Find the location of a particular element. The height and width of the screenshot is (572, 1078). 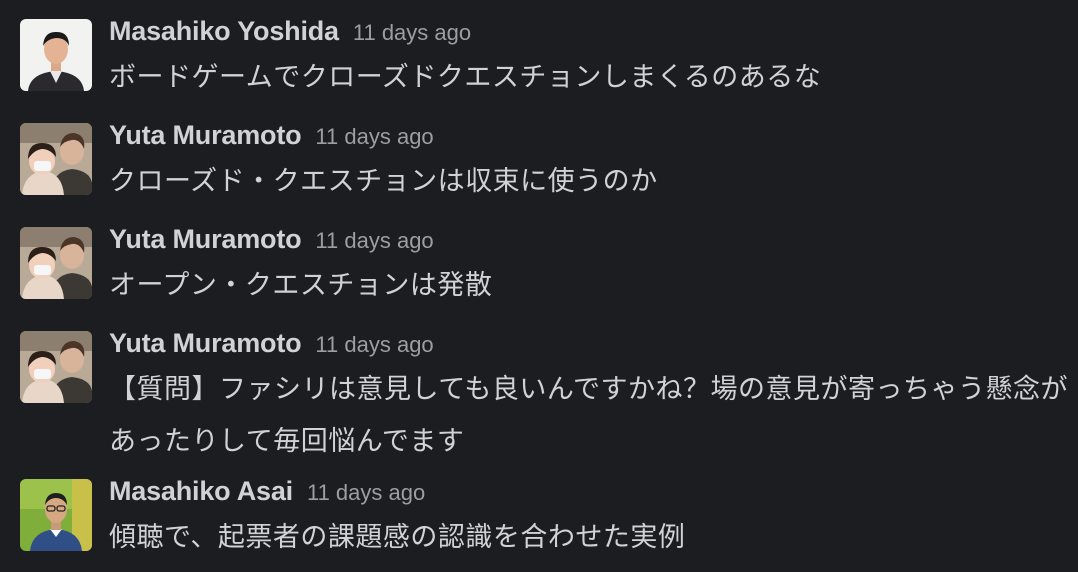

author-name: Masahiko Asai is located at coordinates (201, 491).